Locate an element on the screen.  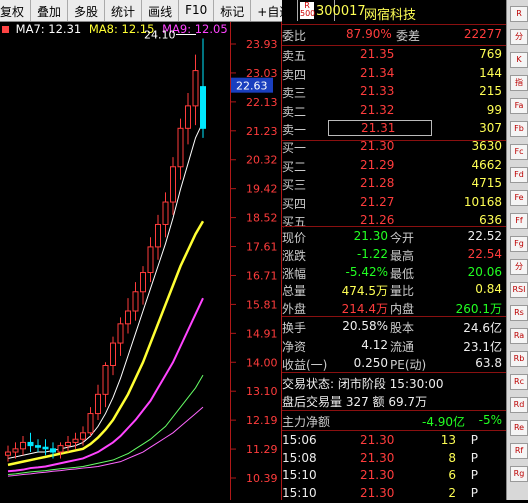
current-price-label: 22.63 is located at coordinates (252, 86).